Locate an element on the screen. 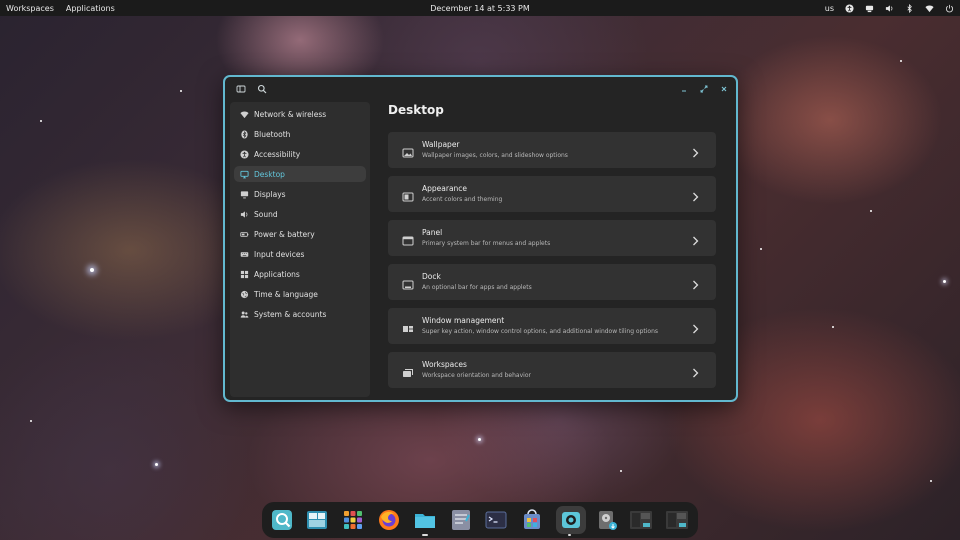 The image size is (960, 540). card-title: Panel is located at coordinates (432, 232).